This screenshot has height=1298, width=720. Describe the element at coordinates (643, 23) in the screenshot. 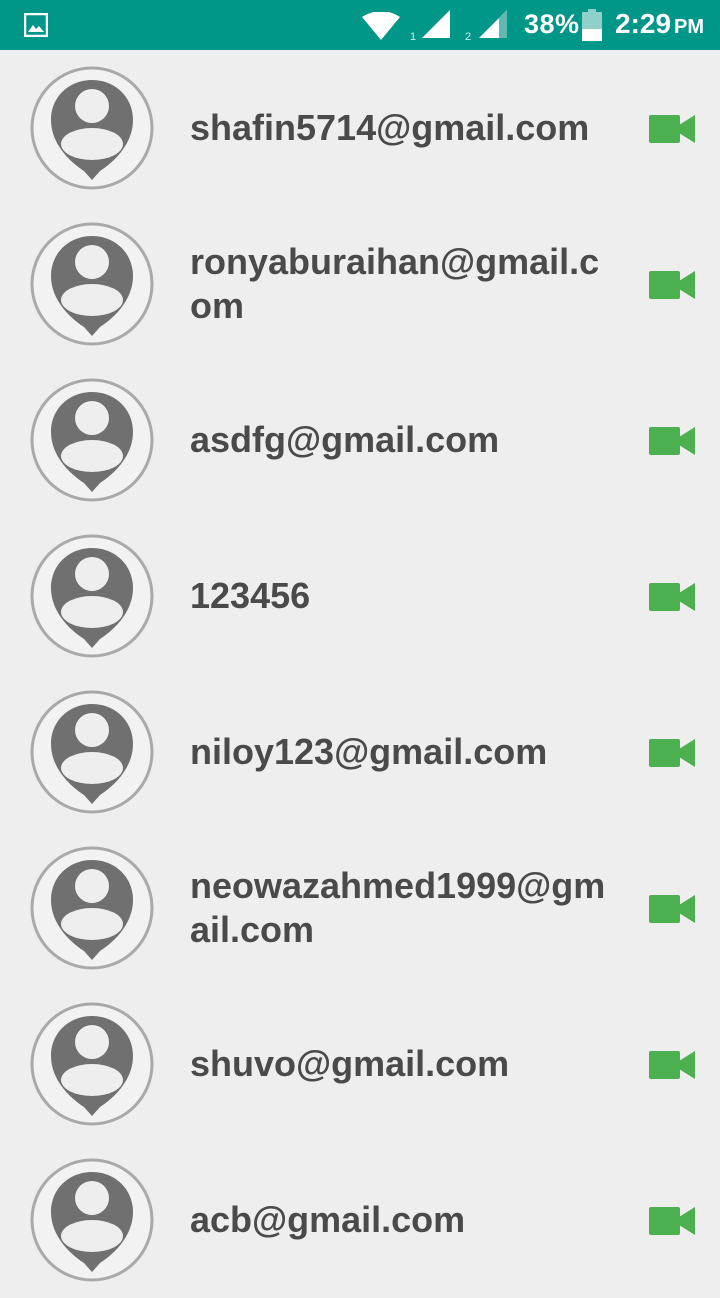

I see `clock-time: 2:29` at that location.